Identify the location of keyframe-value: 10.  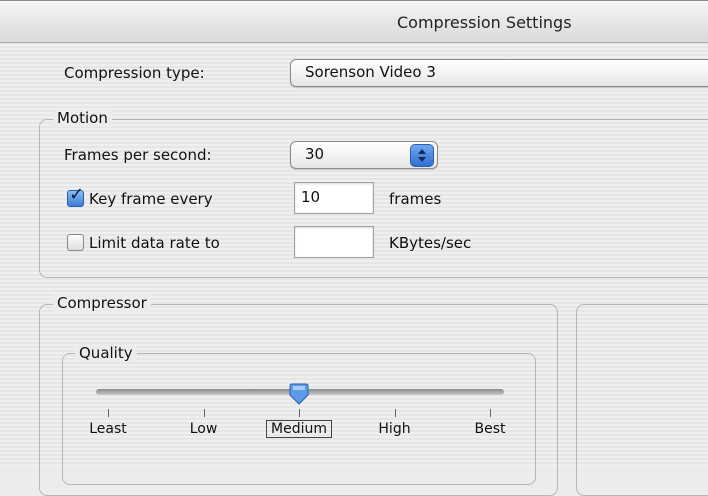
(311, 197).